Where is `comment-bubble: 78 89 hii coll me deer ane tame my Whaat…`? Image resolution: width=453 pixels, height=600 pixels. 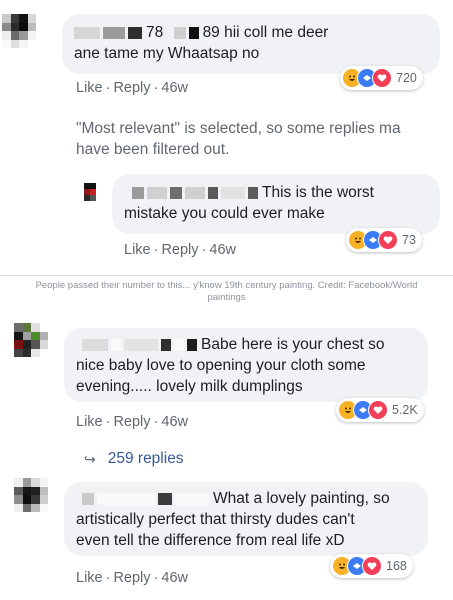
comment-bubble: 78 89 hii coll me deer ane tame my Whaat… is located at coordinates (251, 44).